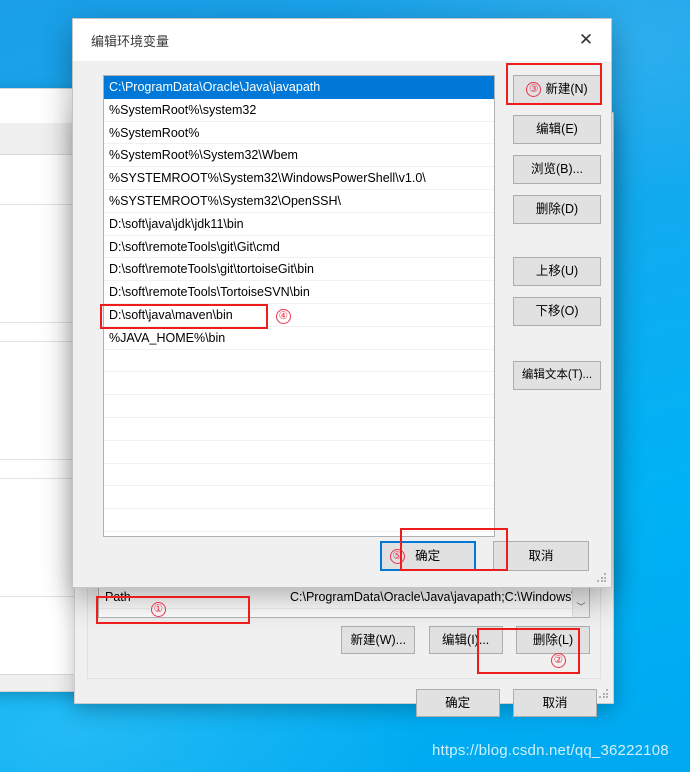 This screenshot has width=690, height=772. I want to click on edit-dialog-ok-label: 确定, so click(428, 556).